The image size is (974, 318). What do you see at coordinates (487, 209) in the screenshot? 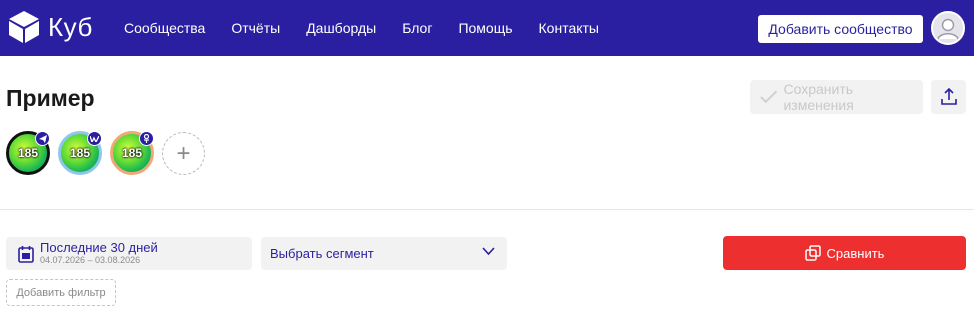
I see `section-divider` at bounding box center [487, 209].